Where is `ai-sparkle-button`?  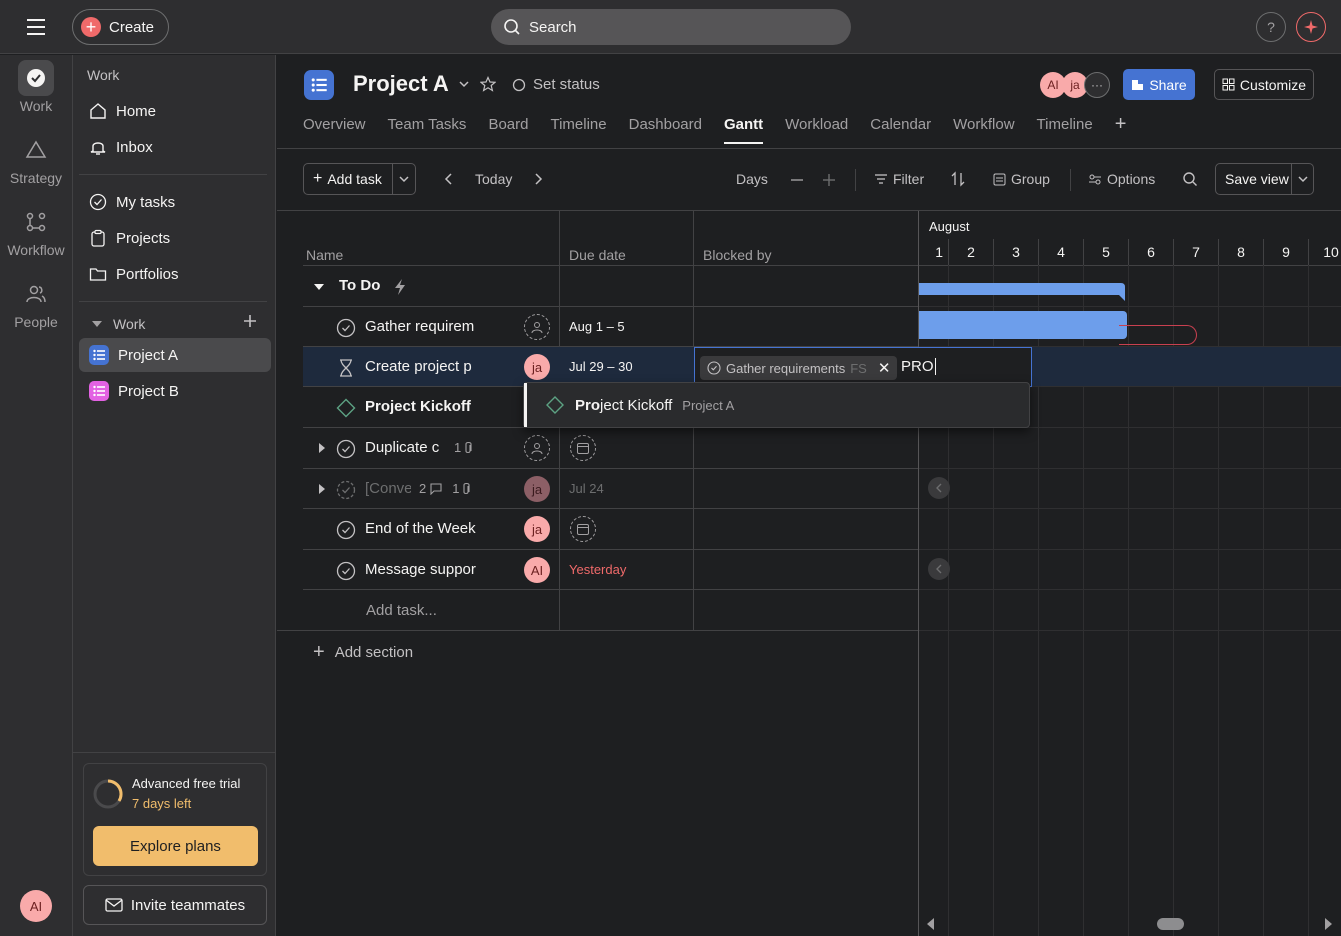 ai-sparkle-button is located at coordinates (1311, 27).